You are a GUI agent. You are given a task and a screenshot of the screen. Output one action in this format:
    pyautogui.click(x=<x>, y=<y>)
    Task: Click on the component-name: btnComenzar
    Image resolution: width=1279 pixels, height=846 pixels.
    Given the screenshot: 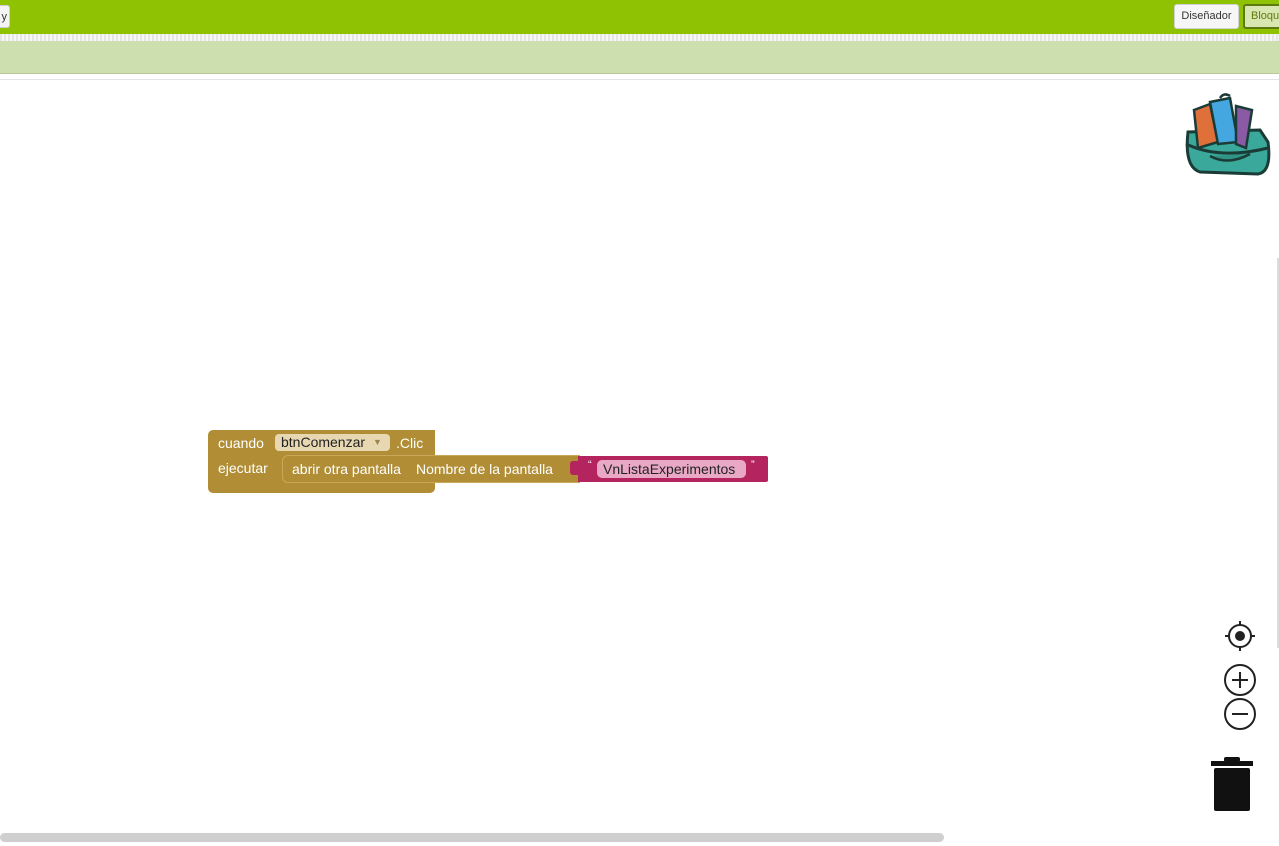 What is the action you would take?
    pyautogui.click(x=323, y=442)
    